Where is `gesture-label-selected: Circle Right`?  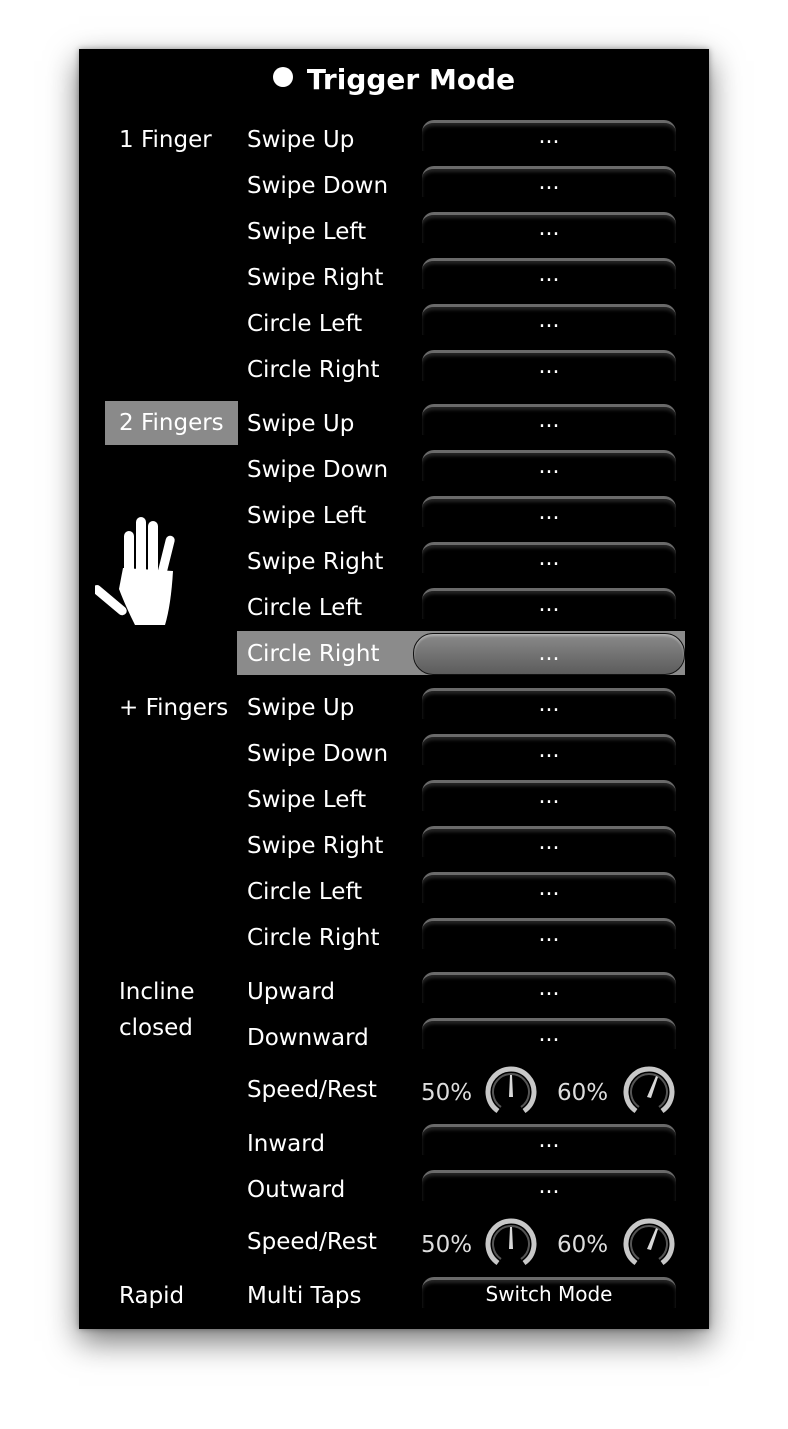
gesture-label-selected: Circle Right is located at coordinates (313, 654).